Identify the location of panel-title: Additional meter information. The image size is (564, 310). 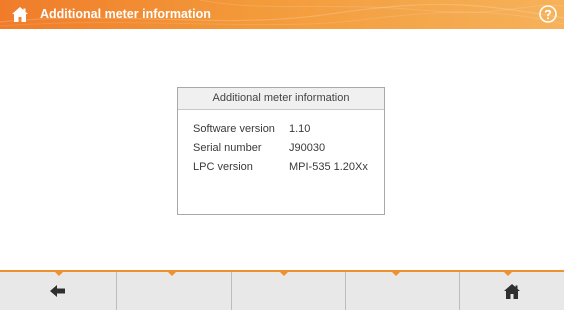
(281, 99).